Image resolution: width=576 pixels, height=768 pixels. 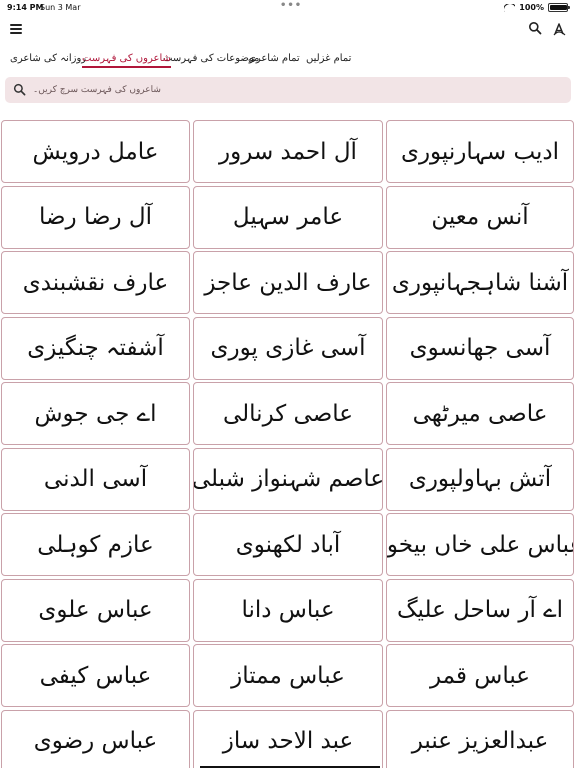 I want to click on poet-card: آسی غازی پوری, so click(x=288, y=348).